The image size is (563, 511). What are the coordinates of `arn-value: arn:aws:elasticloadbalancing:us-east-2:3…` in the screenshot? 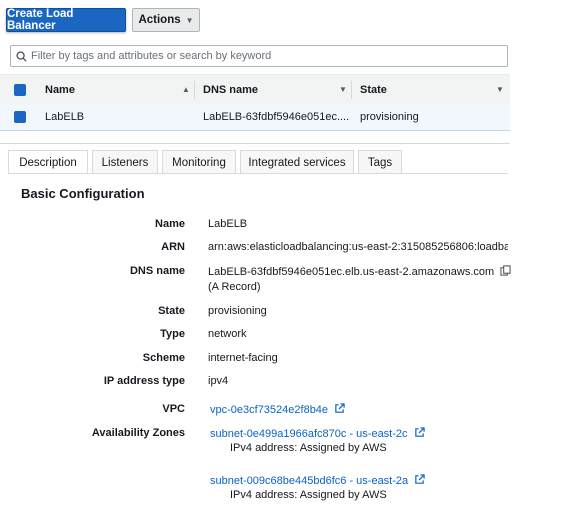 It's located at (358, 247).